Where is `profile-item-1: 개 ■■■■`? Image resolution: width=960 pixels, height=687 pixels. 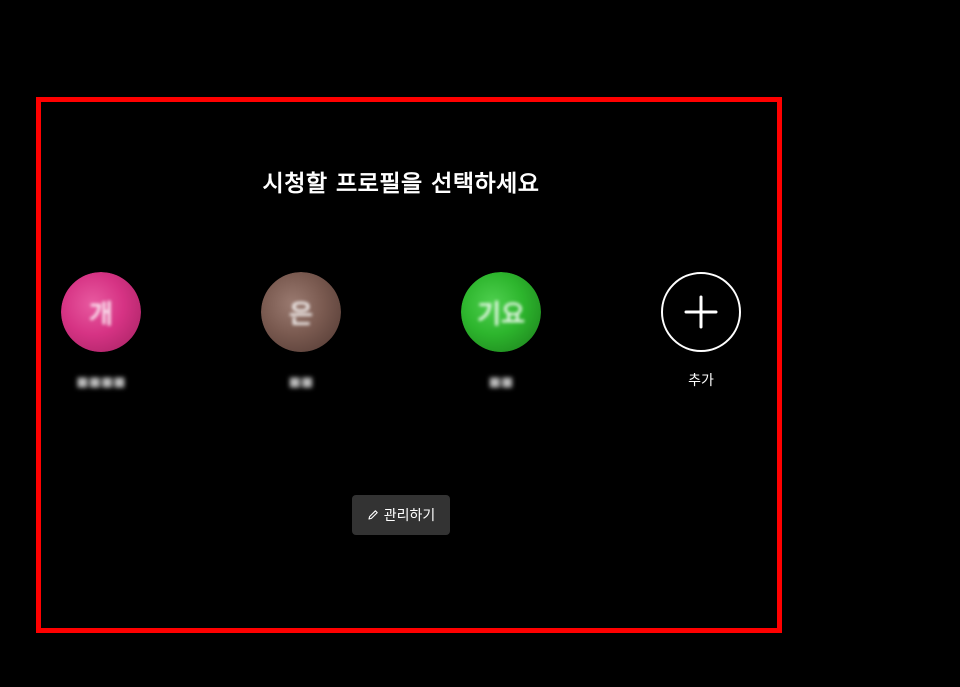
profile-item-1: 개 ■■■■ is located at coordinates (101, 332).